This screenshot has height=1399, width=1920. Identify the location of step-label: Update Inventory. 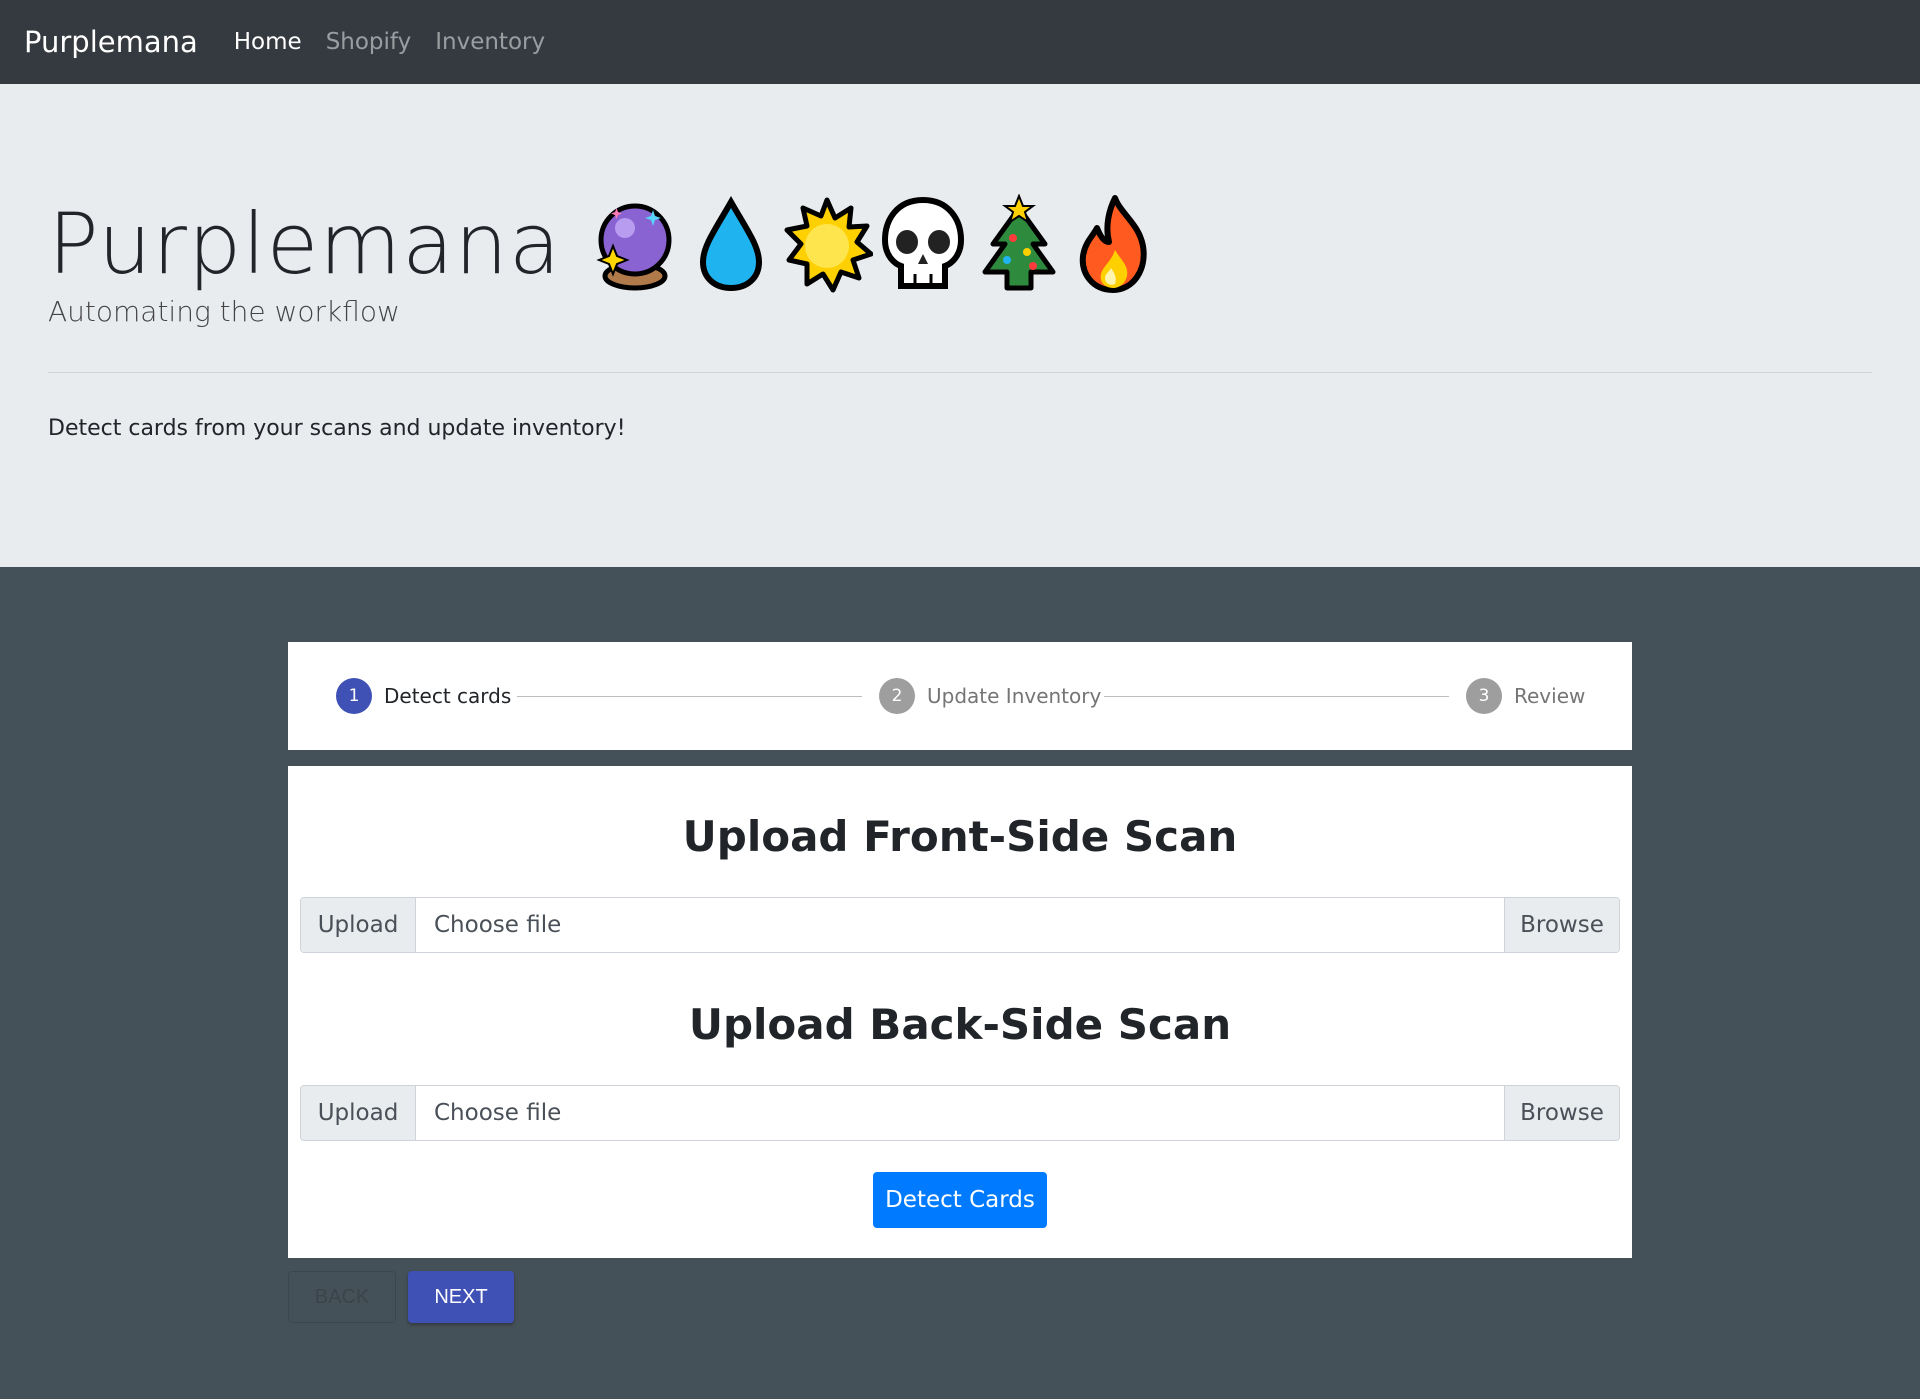
(1014, 696).